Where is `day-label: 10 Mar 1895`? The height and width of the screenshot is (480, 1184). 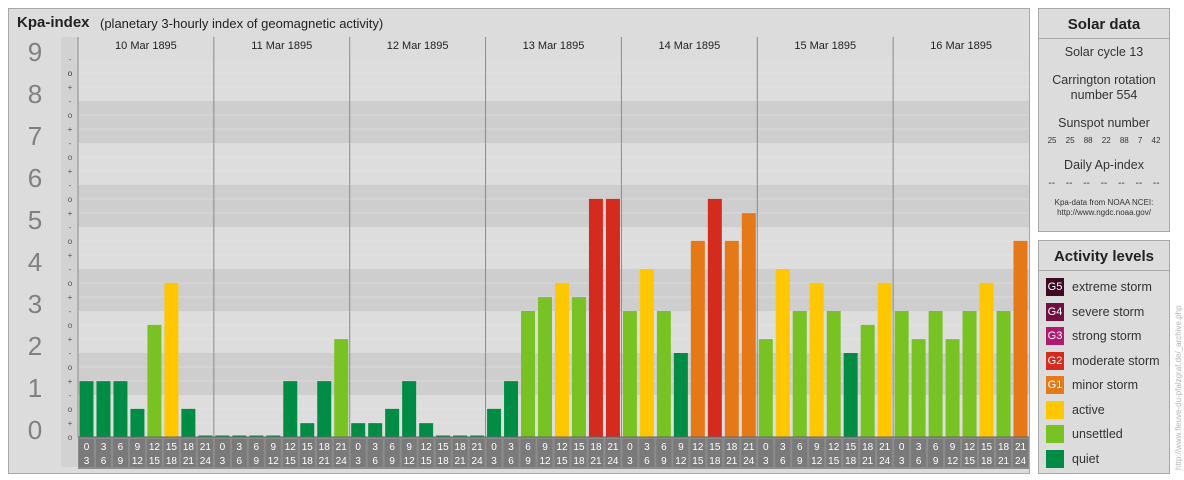 day-label: 10 Mar 1895 is located at coordinates (146, 46).